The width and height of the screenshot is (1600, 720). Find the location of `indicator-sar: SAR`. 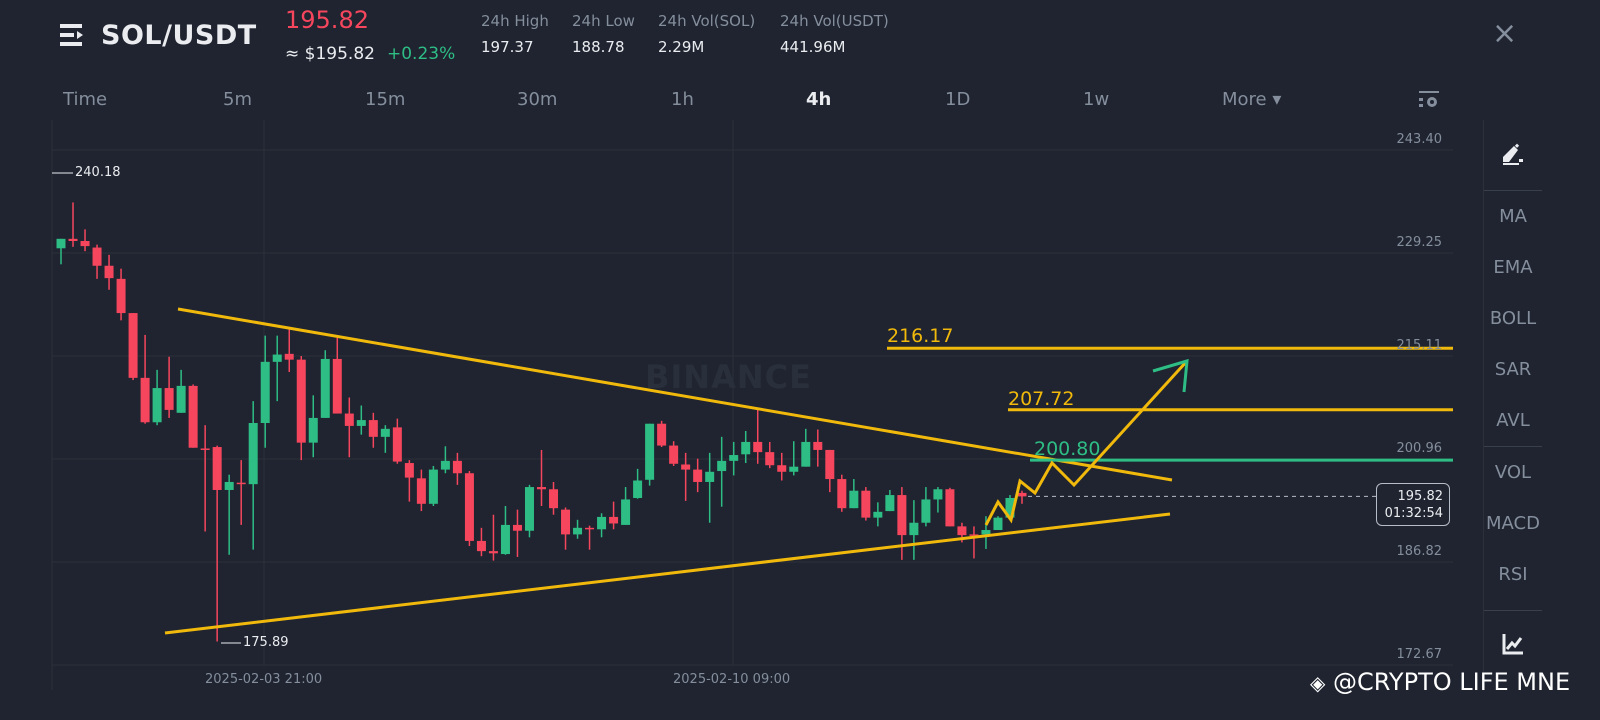

indicator-sar: SAR is located at coordinates (1513, 369).